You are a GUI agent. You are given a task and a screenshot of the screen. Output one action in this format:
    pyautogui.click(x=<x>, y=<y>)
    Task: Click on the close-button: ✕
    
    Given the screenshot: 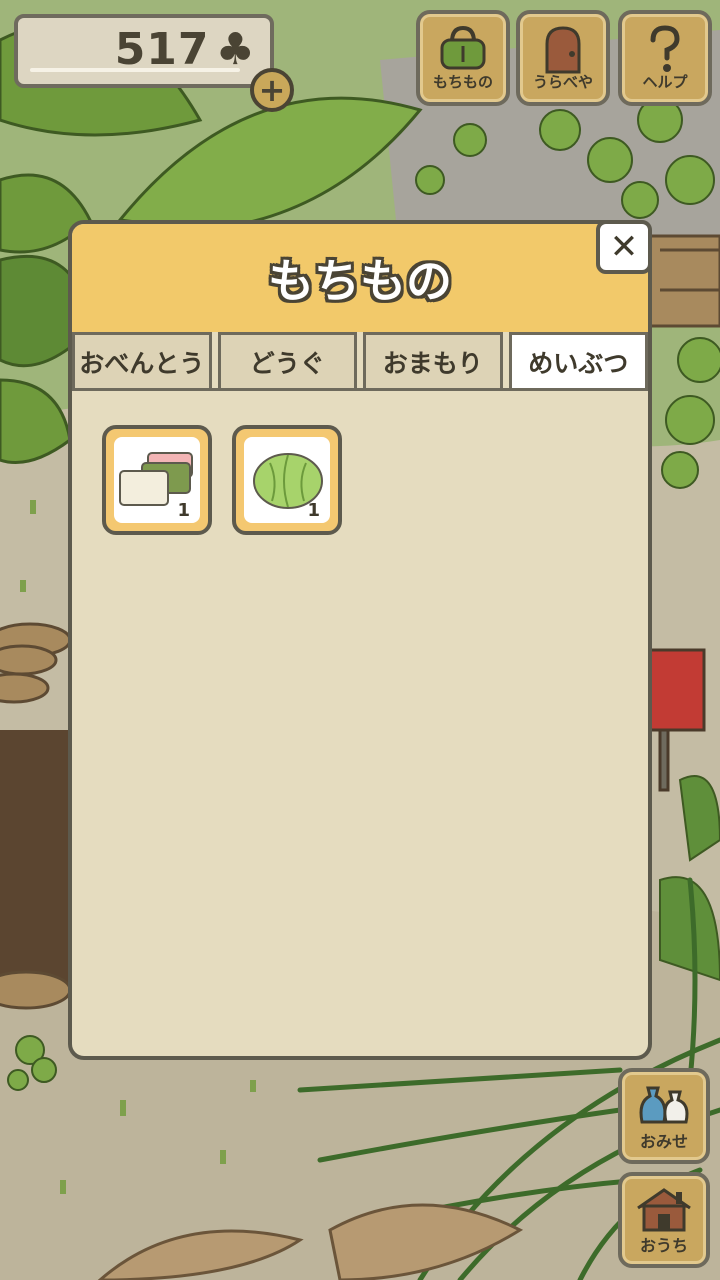 What is the action you would take?
    pyautogui.click(x=624, y=247)
    